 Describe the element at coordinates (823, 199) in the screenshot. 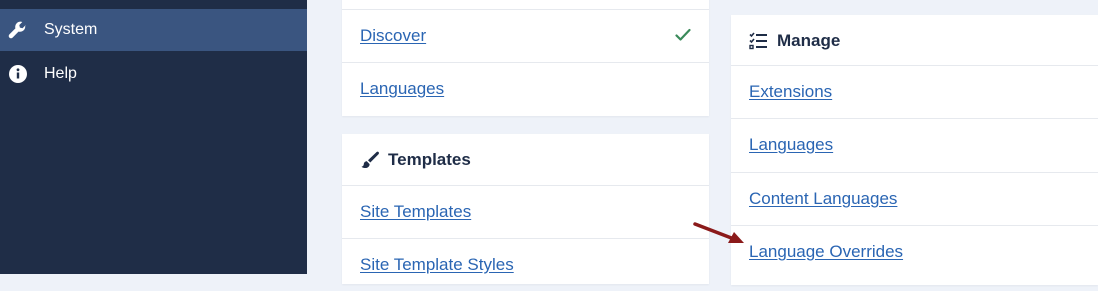

I see `content-languages-link: Content Languages` at that location.